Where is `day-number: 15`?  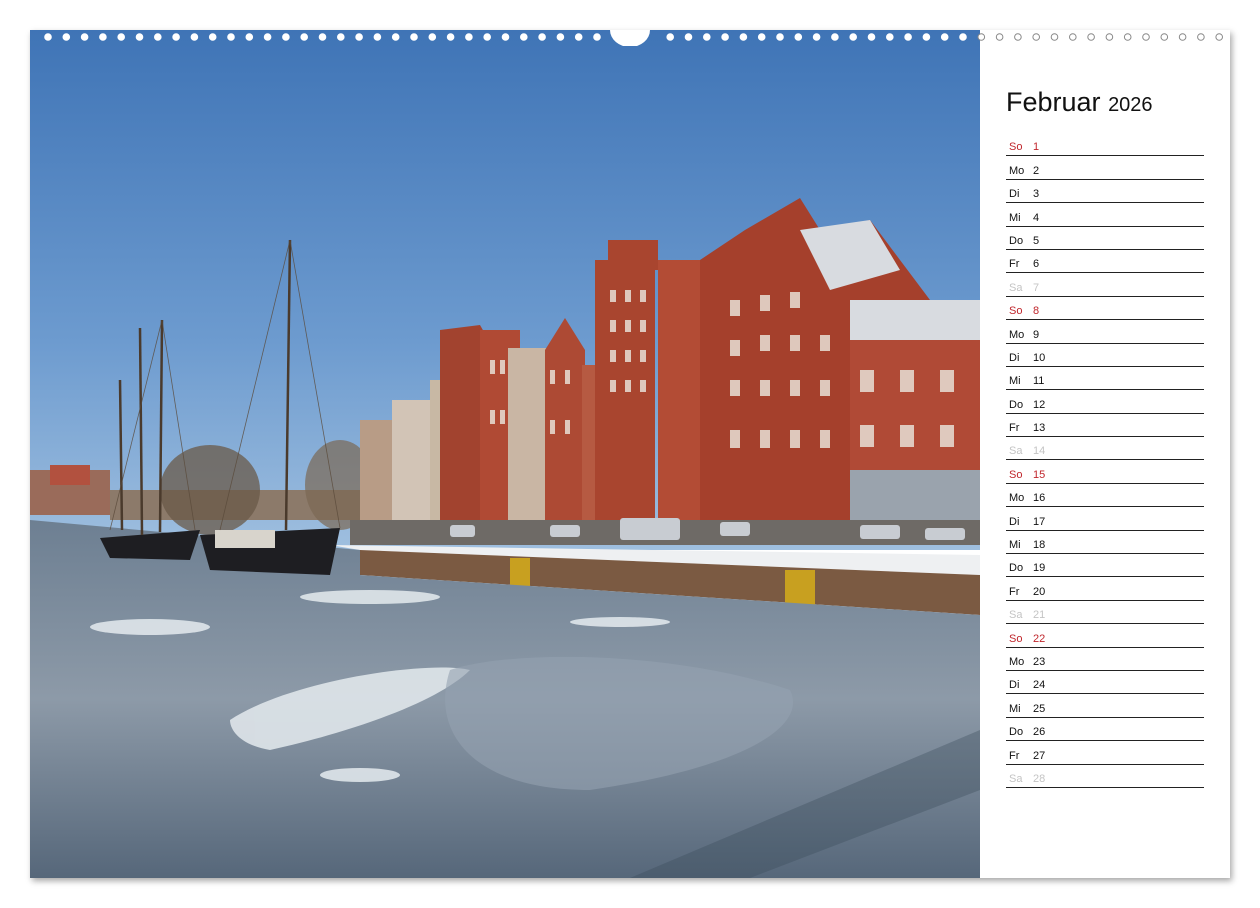 day-number: 15 is located at coordinates (1039, 474).